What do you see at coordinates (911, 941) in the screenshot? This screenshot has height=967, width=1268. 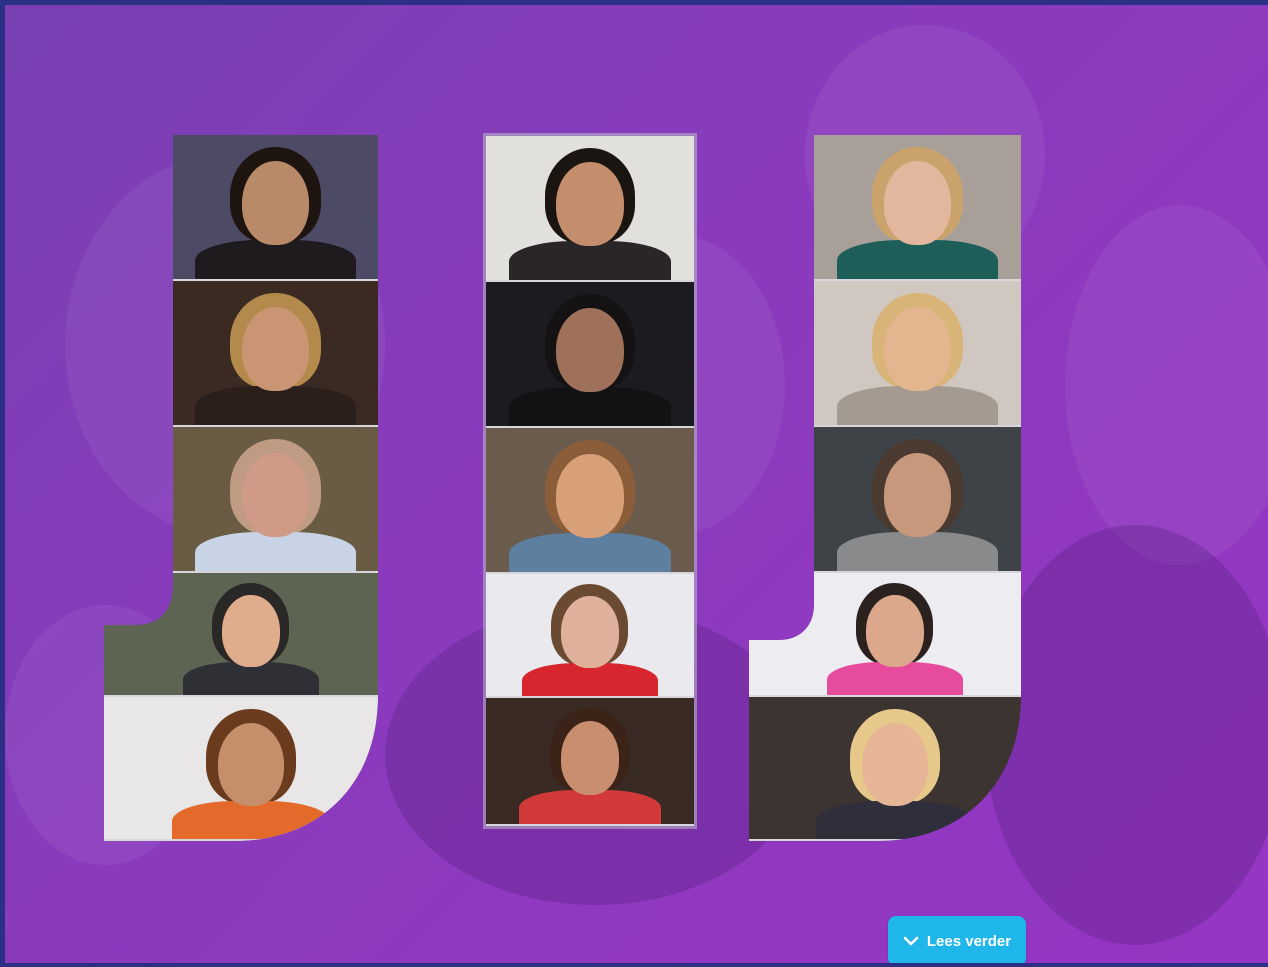 I see `chevron-down-icon` at bounding box center [911, 941].